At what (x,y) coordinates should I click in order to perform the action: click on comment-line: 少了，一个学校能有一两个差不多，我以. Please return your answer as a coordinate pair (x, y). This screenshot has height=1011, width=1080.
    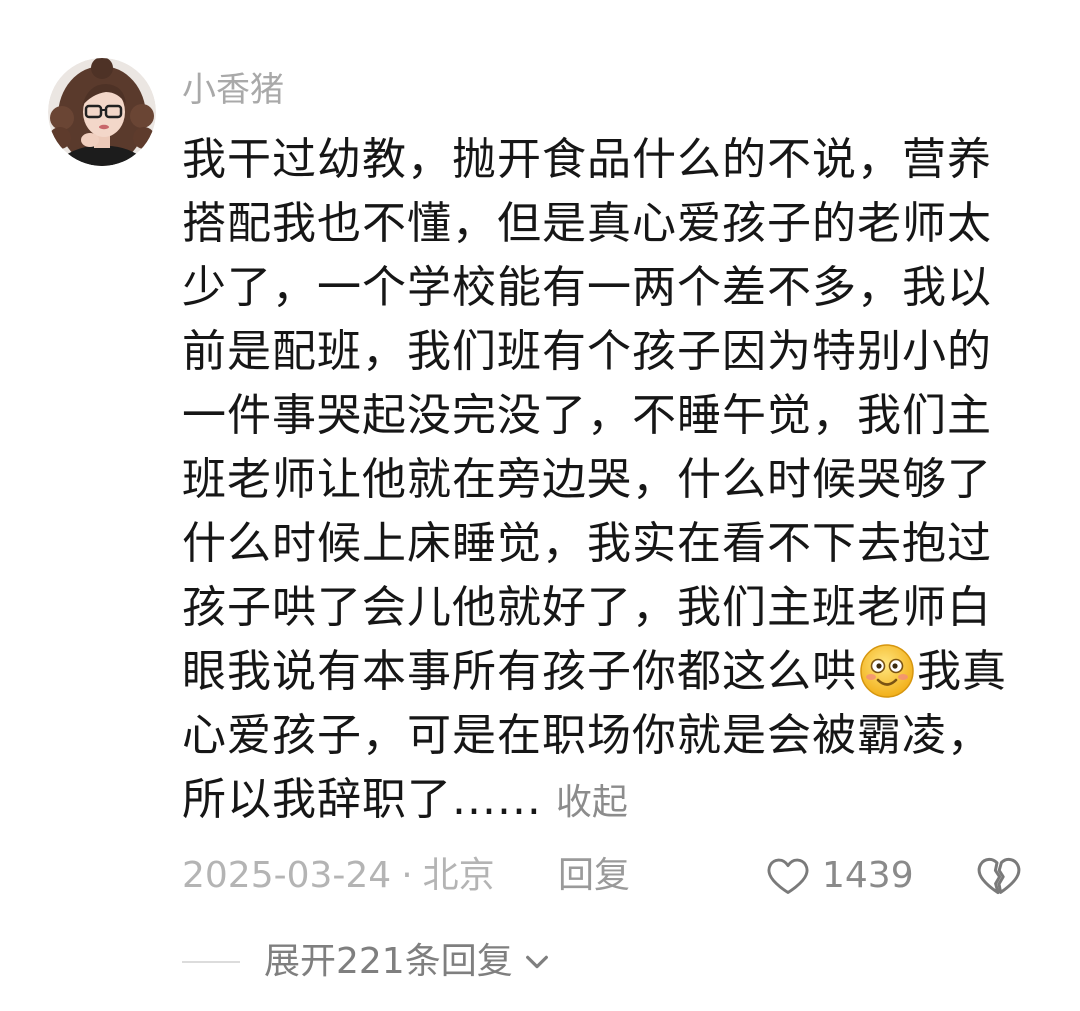
    Looking at the image, I should click on (587, 287).